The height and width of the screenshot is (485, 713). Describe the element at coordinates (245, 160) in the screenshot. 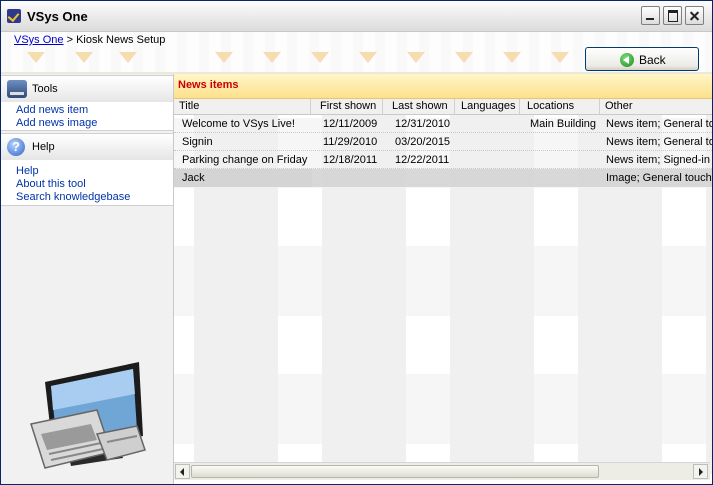

I see `cell-title: Parking change on Friday` at that location.